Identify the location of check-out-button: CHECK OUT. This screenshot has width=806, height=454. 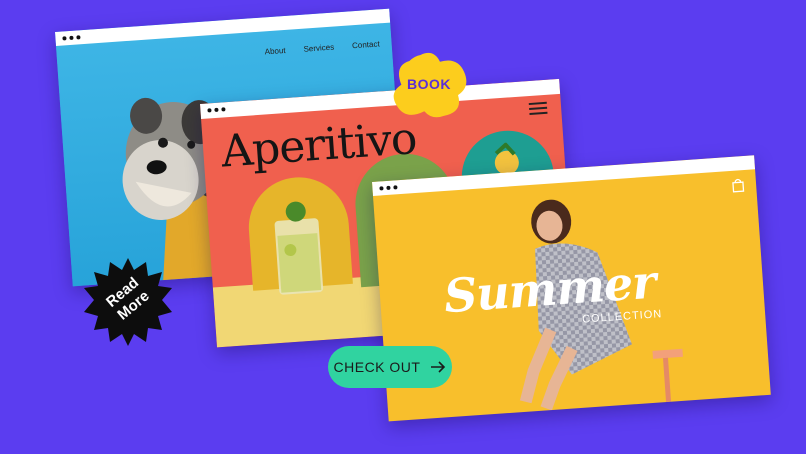
(390, 367).